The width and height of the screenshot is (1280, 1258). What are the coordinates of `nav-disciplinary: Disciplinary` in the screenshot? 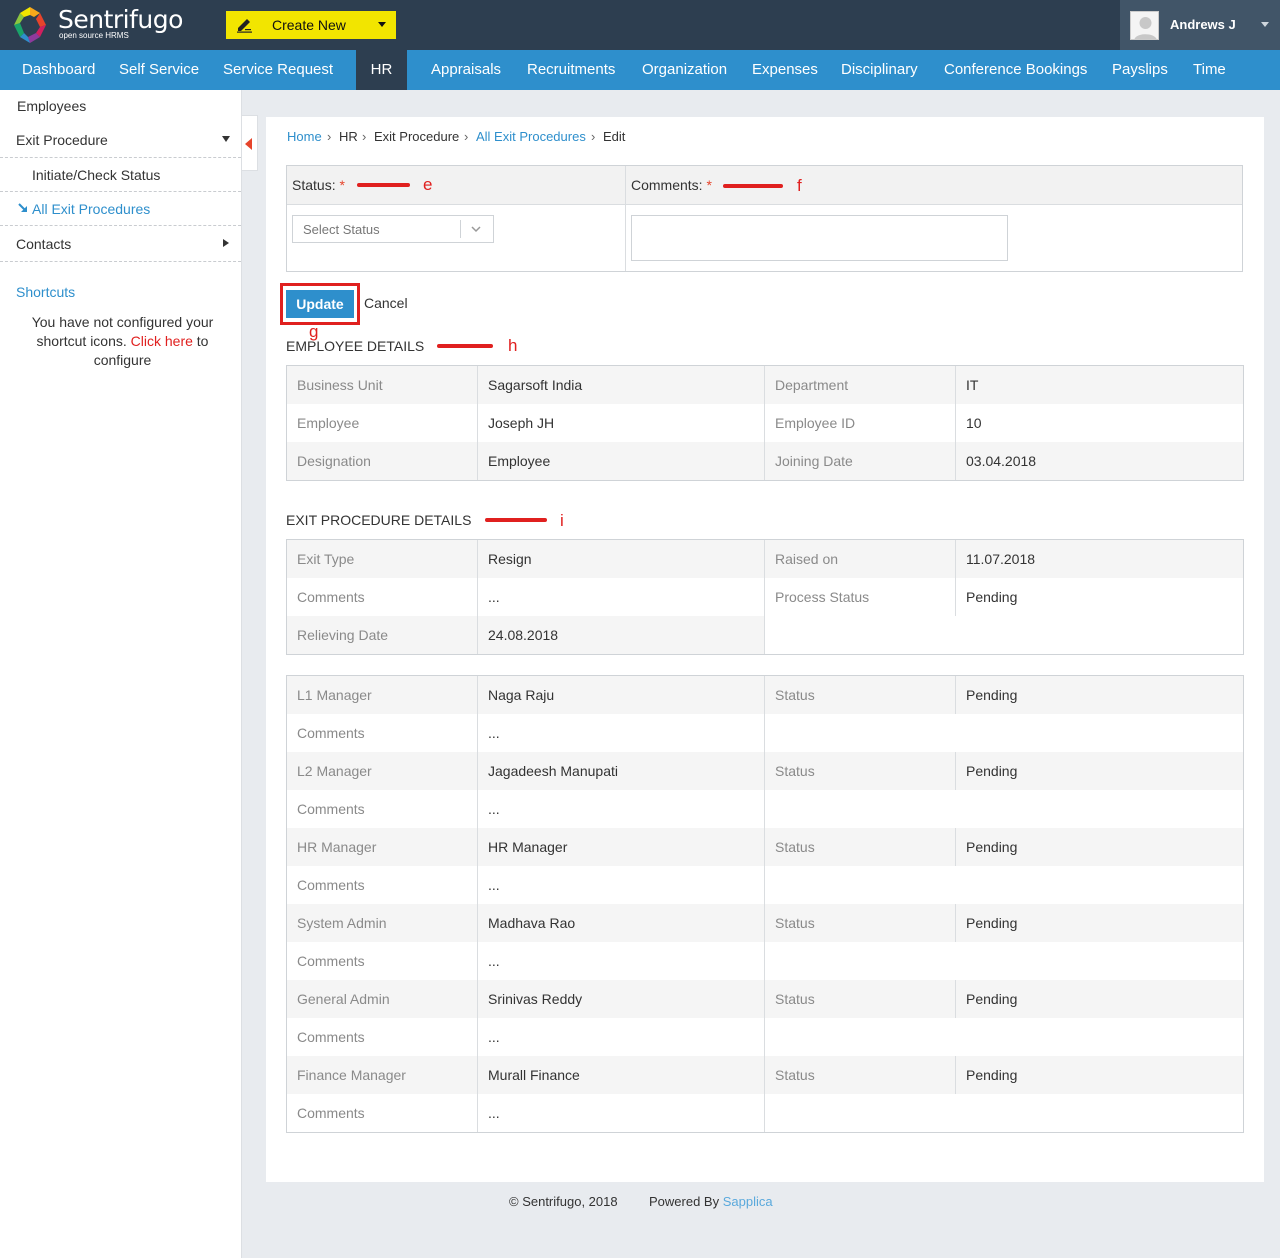 It's located at (879, 70).